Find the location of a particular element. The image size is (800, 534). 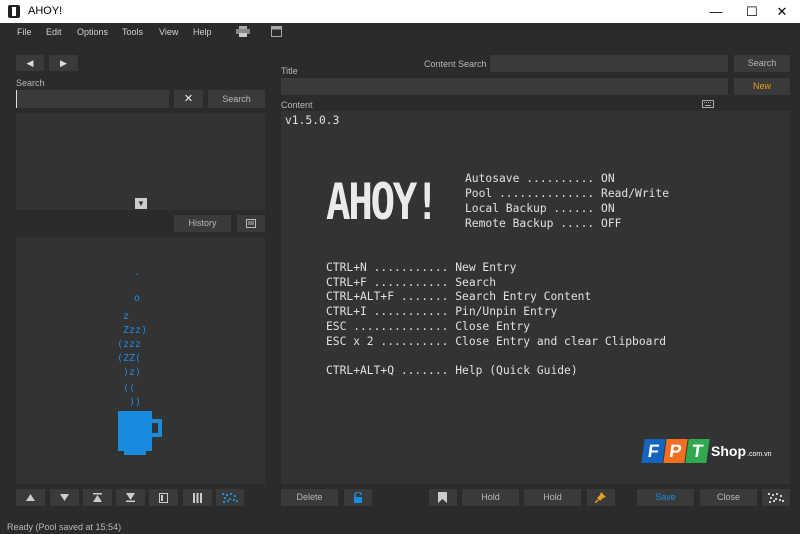

hold-button-1: Hold is located at coordinates (490, 497).